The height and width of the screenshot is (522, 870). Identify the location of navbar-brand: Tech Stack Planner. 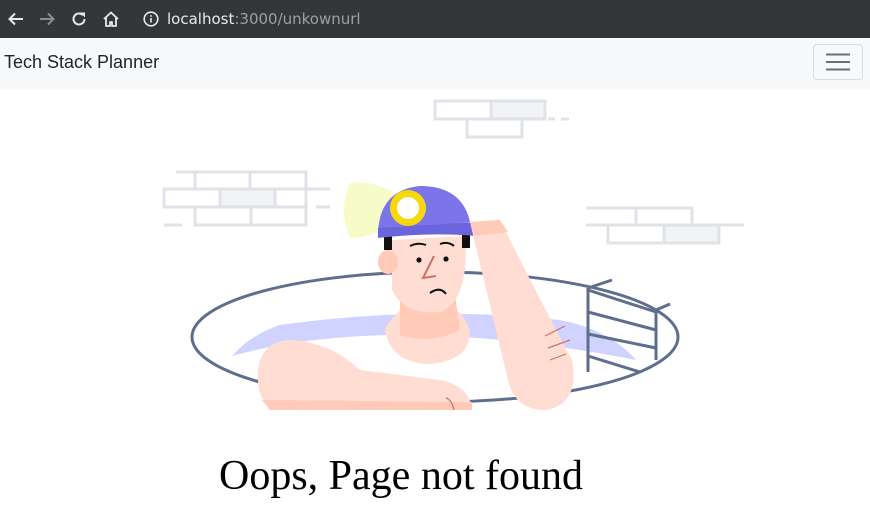
(81, 62).